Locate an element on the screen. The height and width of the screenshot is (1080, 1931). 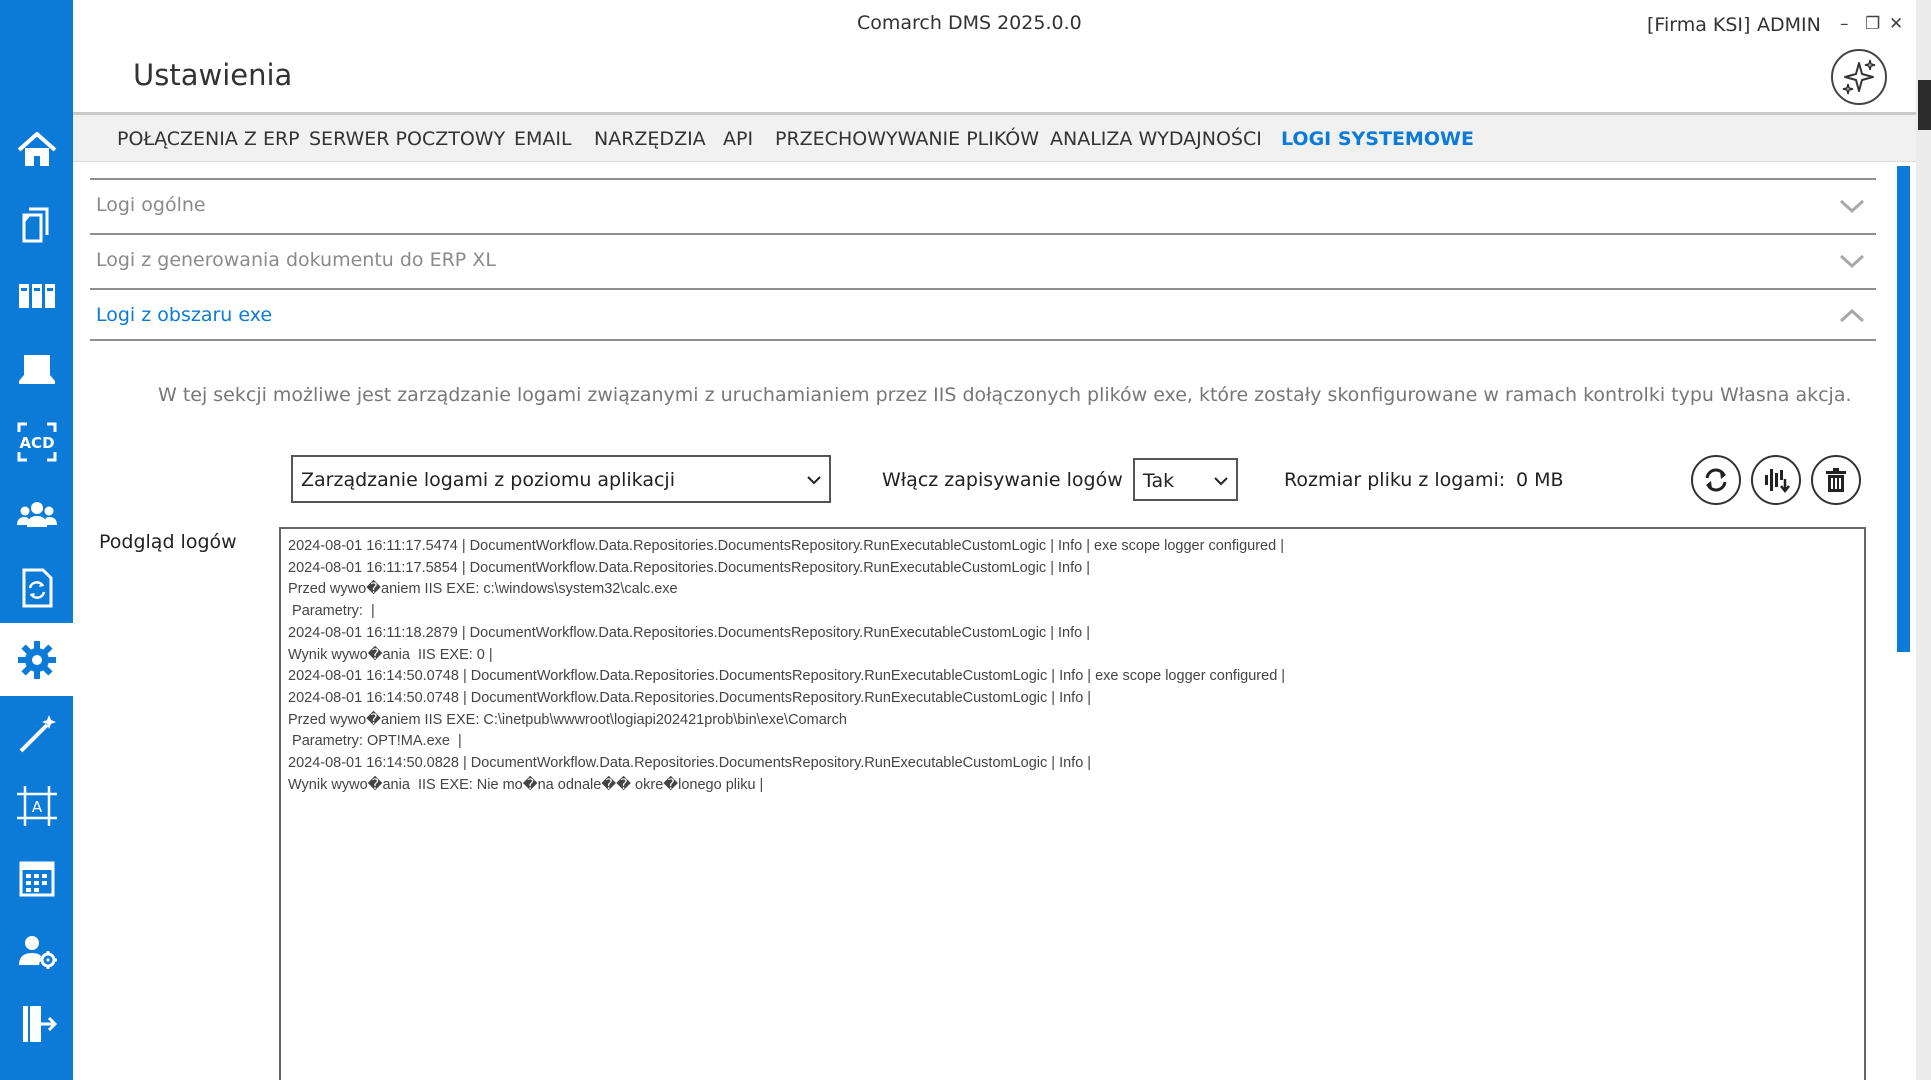
accordion-label: Logi z generowania dokumentu do ERP XL is located at coordinates (296, 260).